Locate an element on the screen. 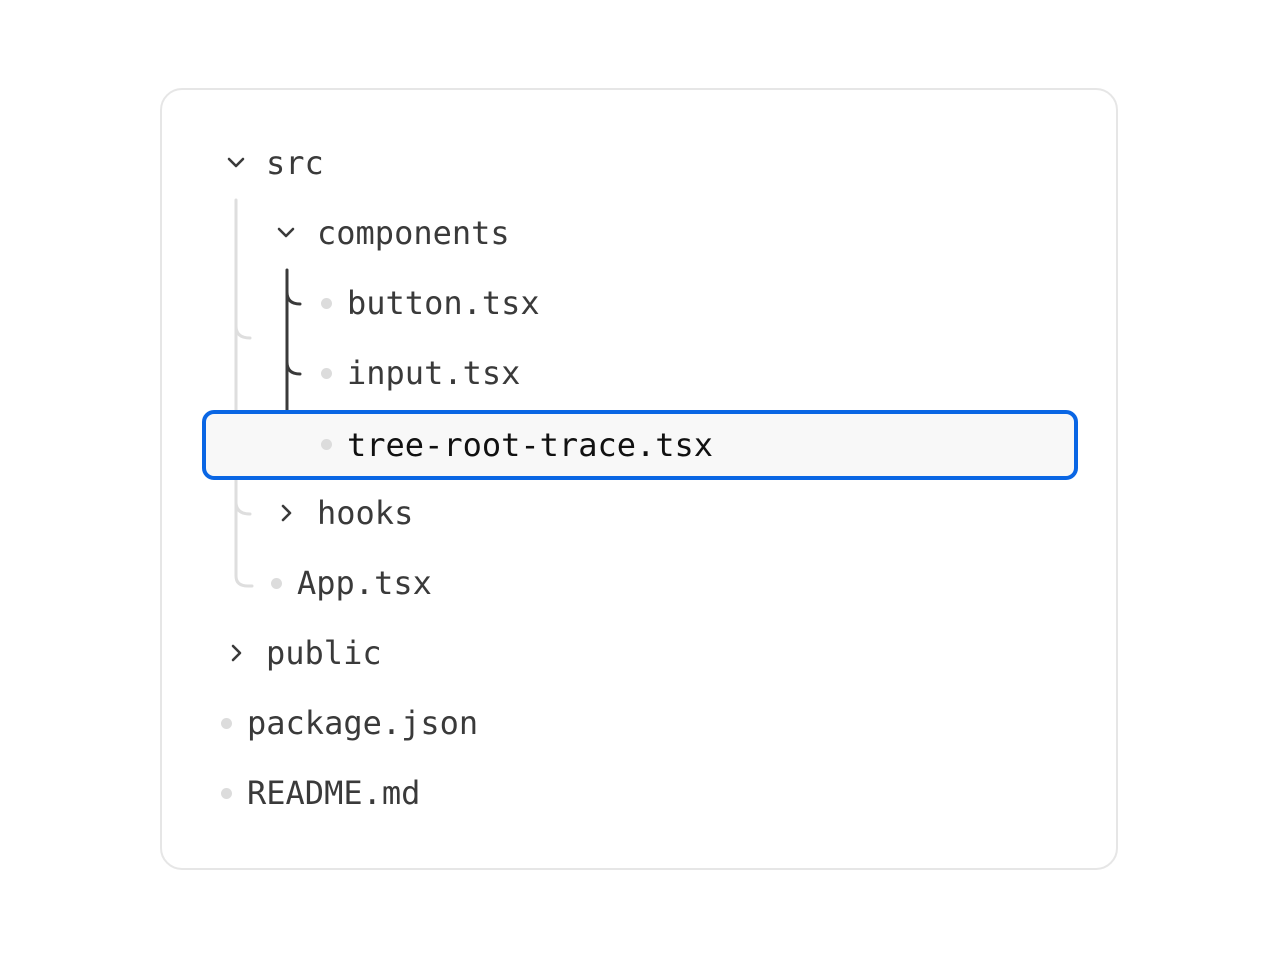 The height and width of the screenshot is (960, 1280). tree-item-label: public is located at coordinates (324, 653).